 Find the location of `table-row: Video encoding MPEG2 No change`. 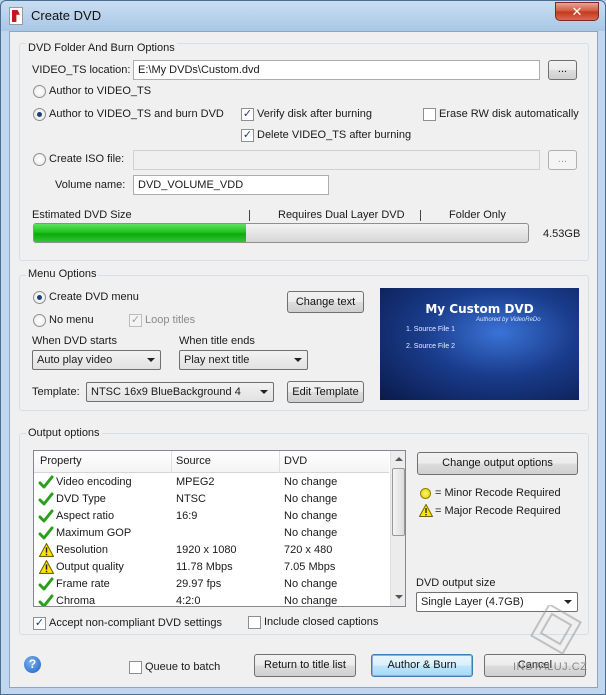

table-row: Video encoding MPEG2 No change is located at coordinates (211, 482).